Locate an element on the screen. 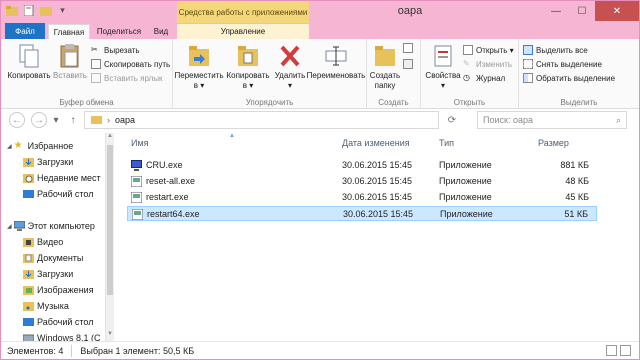  delete-label: Удалить is located at coordinates (290, 75).